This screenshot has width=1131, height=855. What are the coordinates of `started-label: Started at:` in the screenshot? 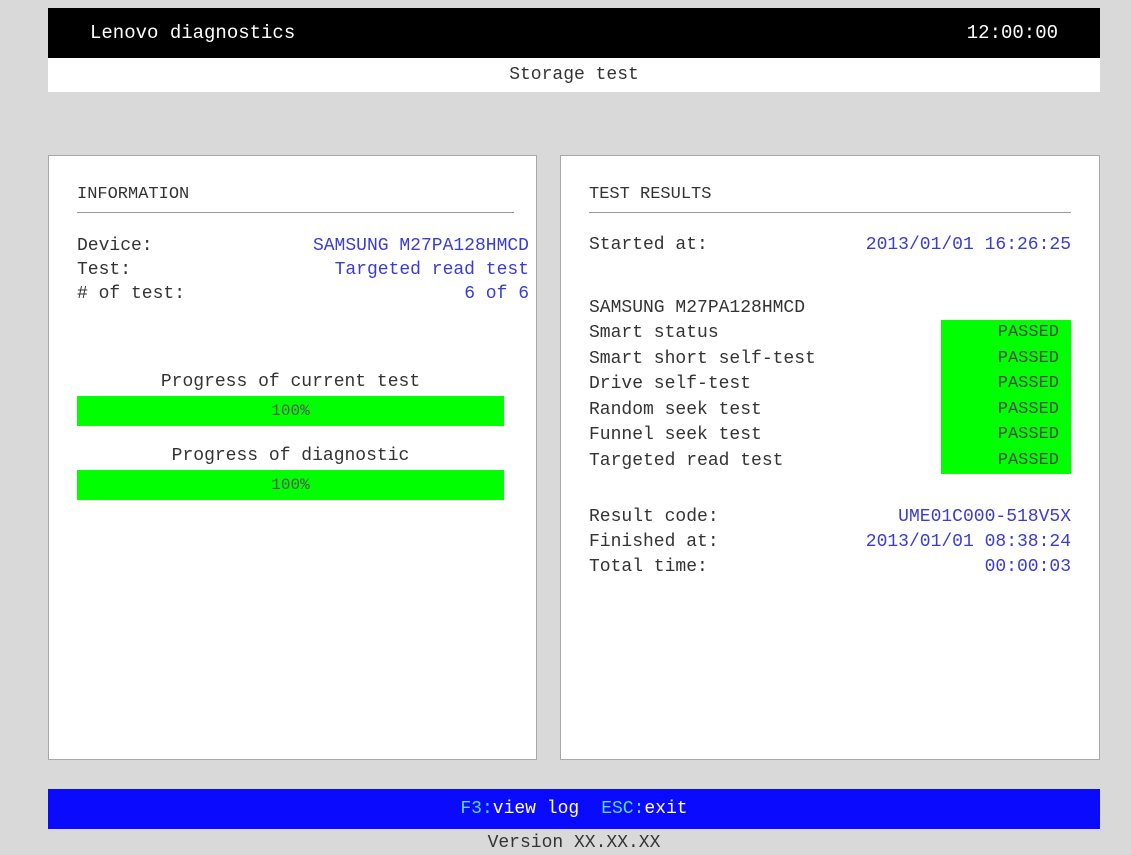 It's located at (648, 245).